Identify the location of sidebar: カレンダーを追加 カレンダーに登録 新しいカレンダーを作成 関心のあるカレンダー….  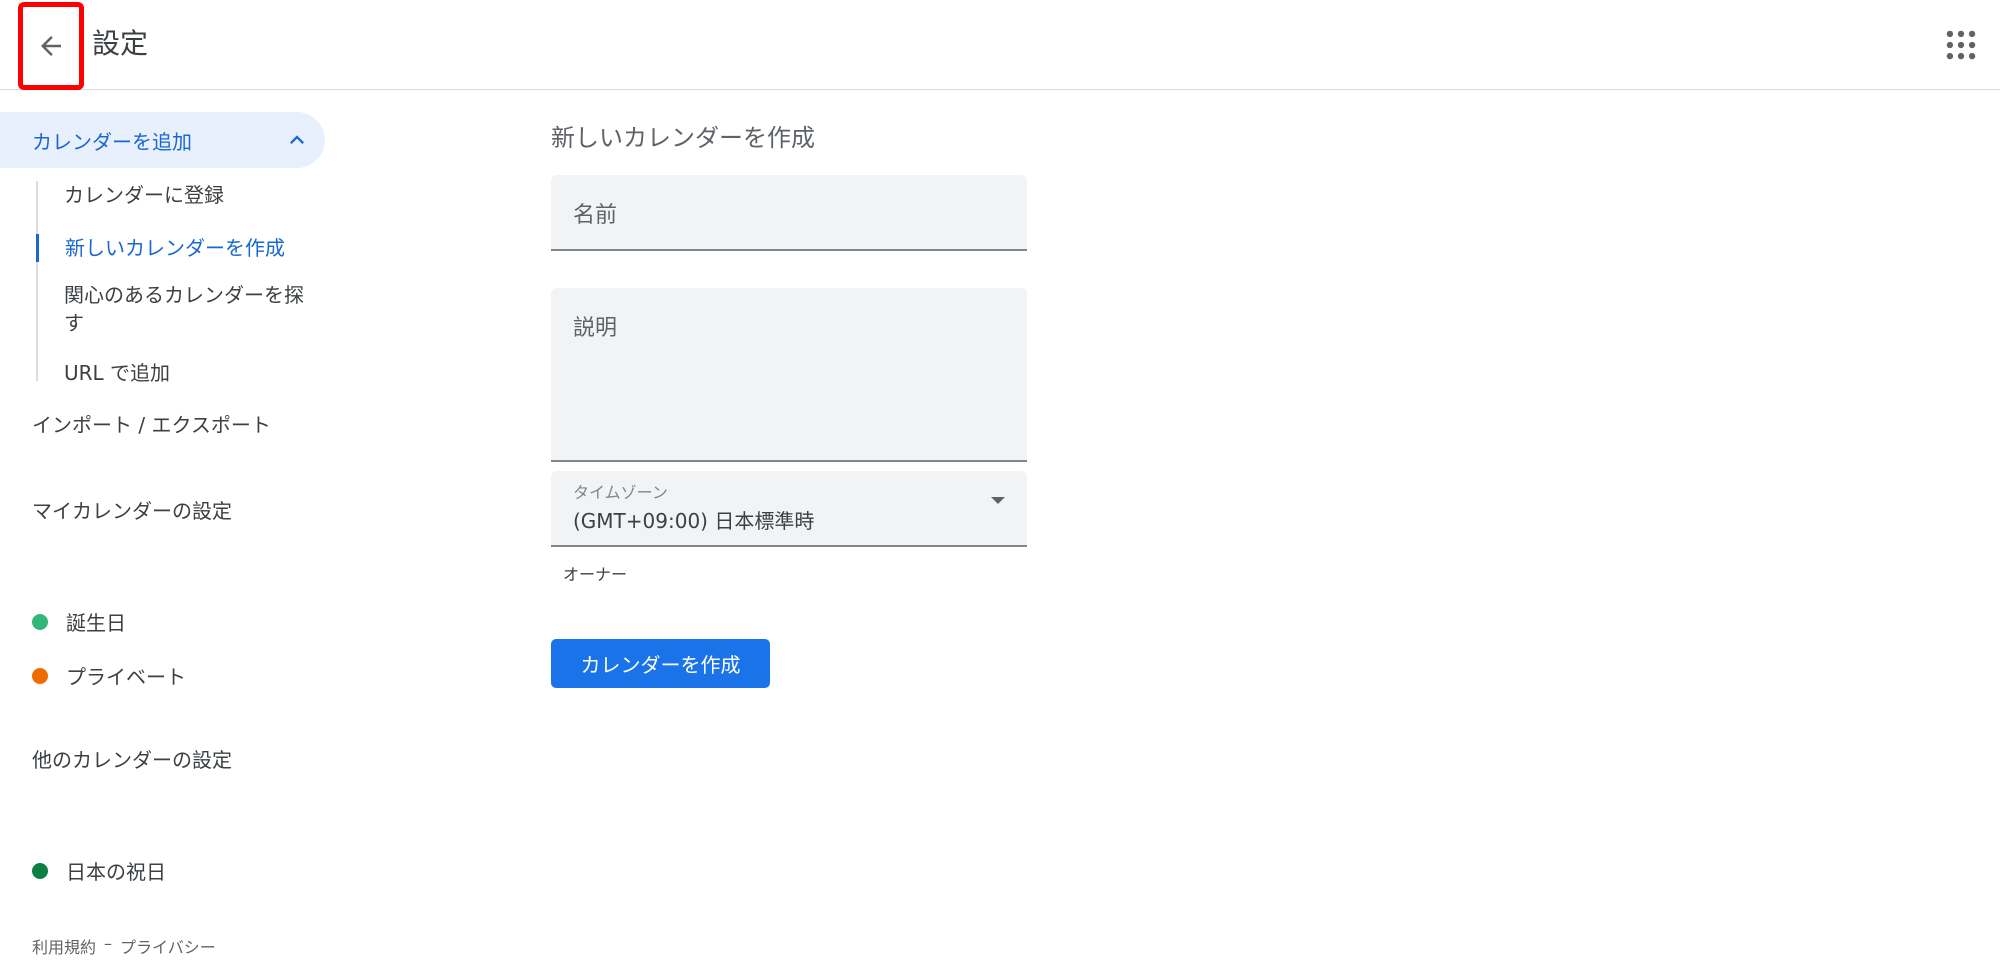
(165, 527).